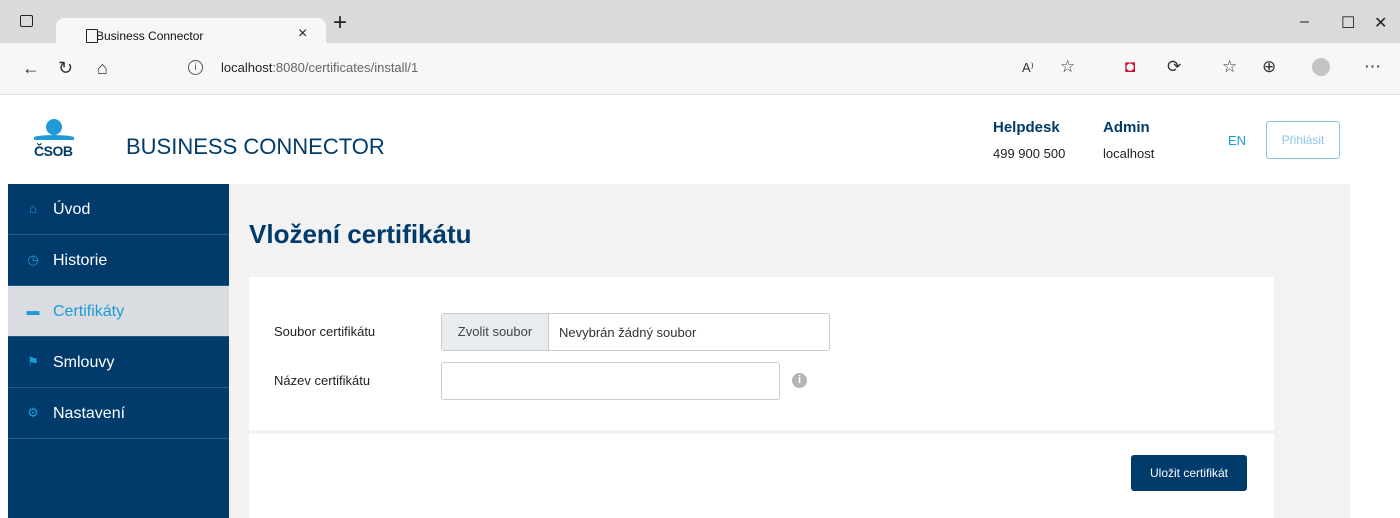  Describe the element at coordinates (1026, 127) in the screenshot. I see `helpdesk-label: Helpdesk` at that location.